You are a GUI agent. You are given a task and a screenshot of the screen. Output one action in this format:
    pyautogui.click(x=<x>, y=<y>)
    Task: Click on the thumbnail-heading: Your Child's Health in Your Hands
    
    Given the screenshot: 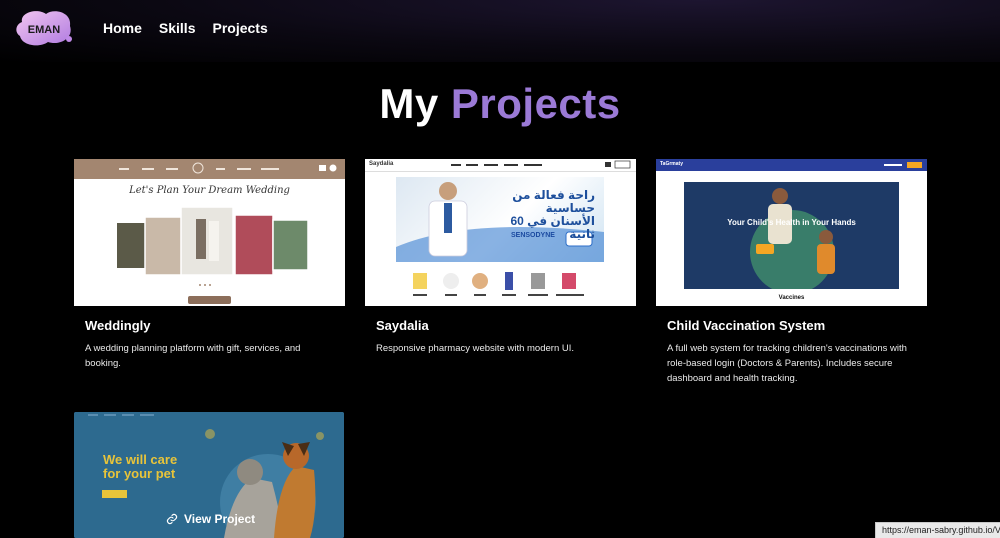 What is the action you would take?
    pyautogui.click(x=791, y=222)
    